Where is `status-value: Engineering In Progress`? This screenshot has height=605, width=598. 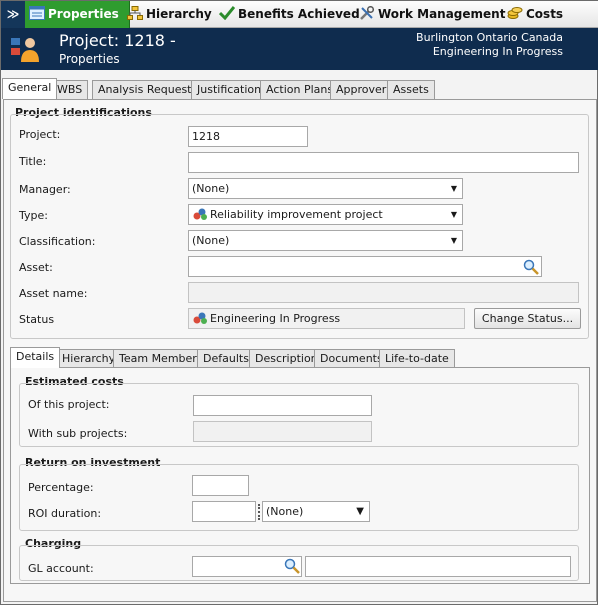 status-value: Engineering In Progress is located at coordinates (275, 318).